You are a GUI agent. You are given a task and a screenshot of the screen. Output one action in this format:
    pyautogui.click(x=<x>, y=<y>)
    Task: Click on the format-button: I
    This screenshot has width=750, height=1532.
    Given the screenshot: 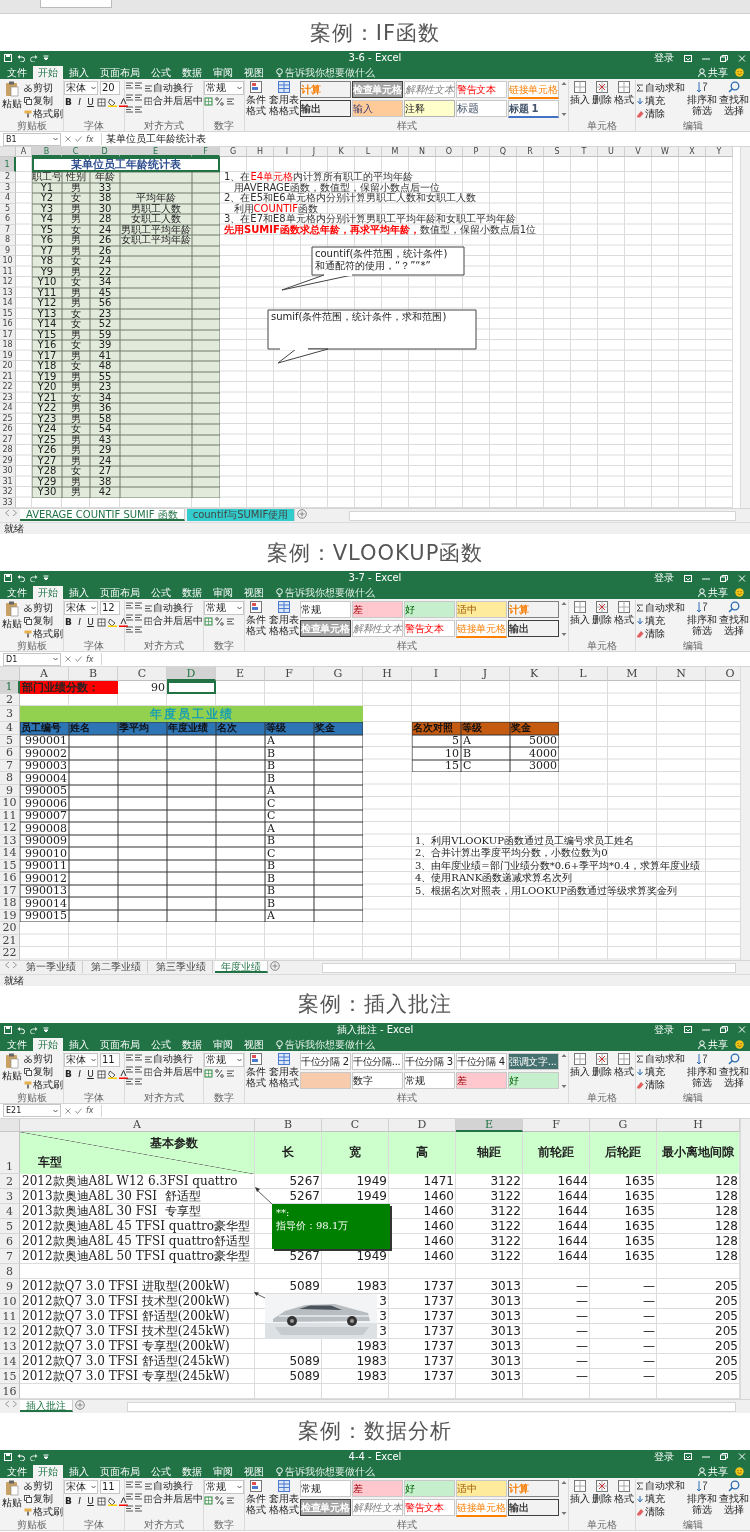 What is the action you would take?
    pyautogui.click(x=79, y=1501)
    